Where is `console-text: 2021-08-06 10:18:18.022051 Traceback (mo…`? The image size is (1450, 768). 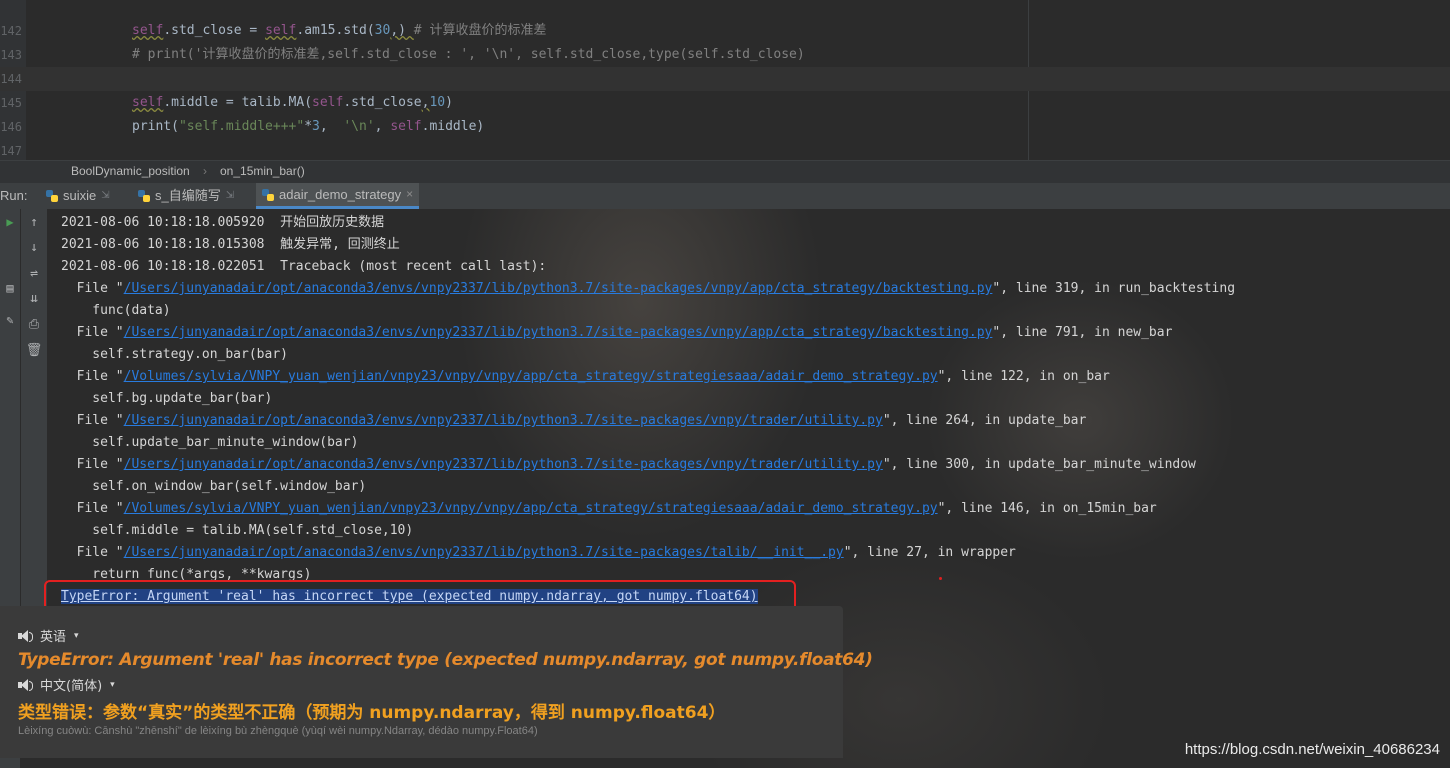 console-text: 2021-08-06 10:18:18.022051 Traceback (mo… is located at coordinates (304, 266).